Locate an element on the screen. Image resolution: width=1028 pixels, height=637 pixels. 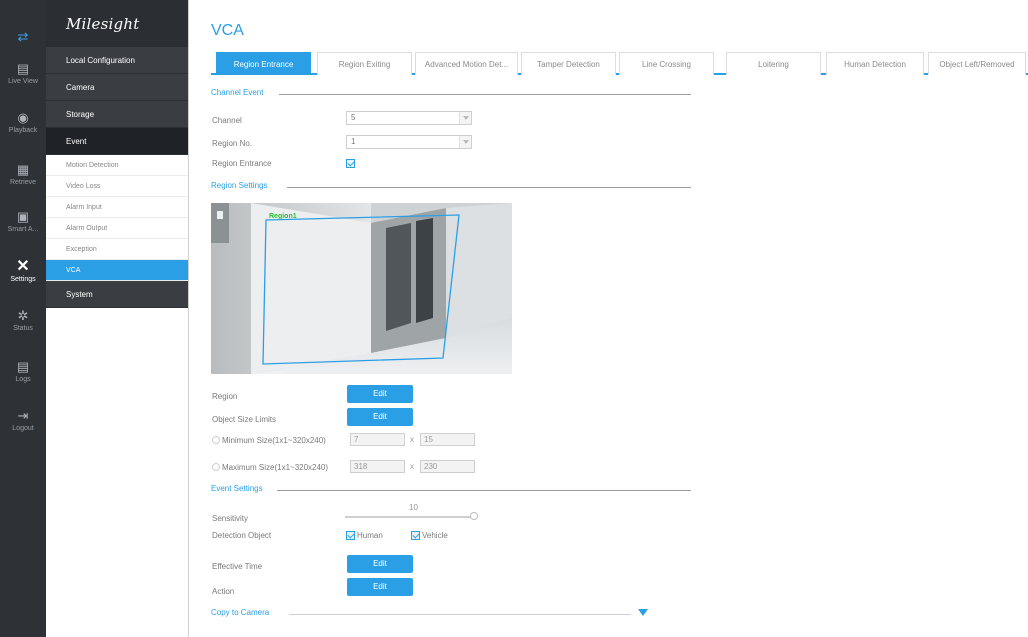
rail-item-status: ✲ Status is located at coordinates (23, 320).